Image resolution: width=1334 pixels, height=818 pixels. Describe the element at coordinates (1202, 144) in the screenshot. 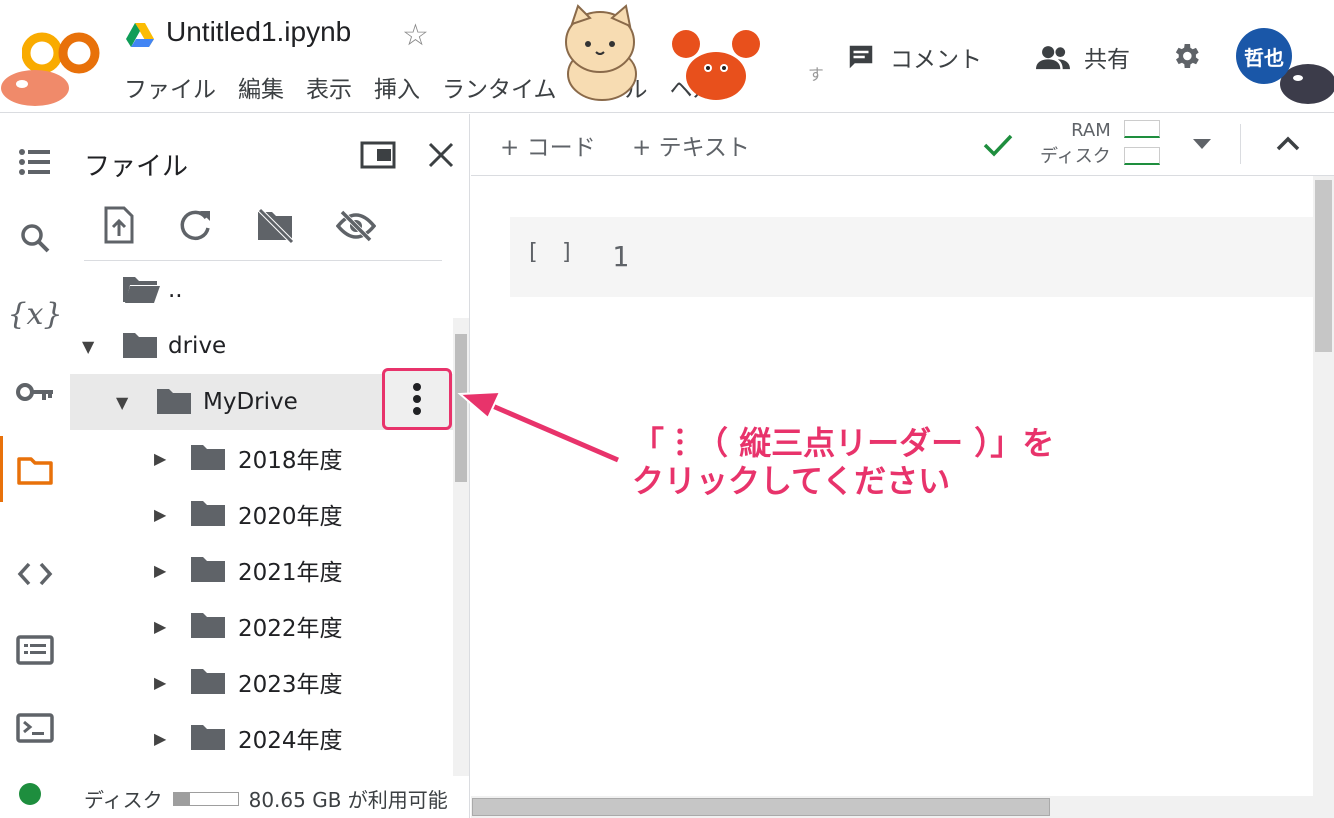

I see `resources-dropdown-icon` at that location.